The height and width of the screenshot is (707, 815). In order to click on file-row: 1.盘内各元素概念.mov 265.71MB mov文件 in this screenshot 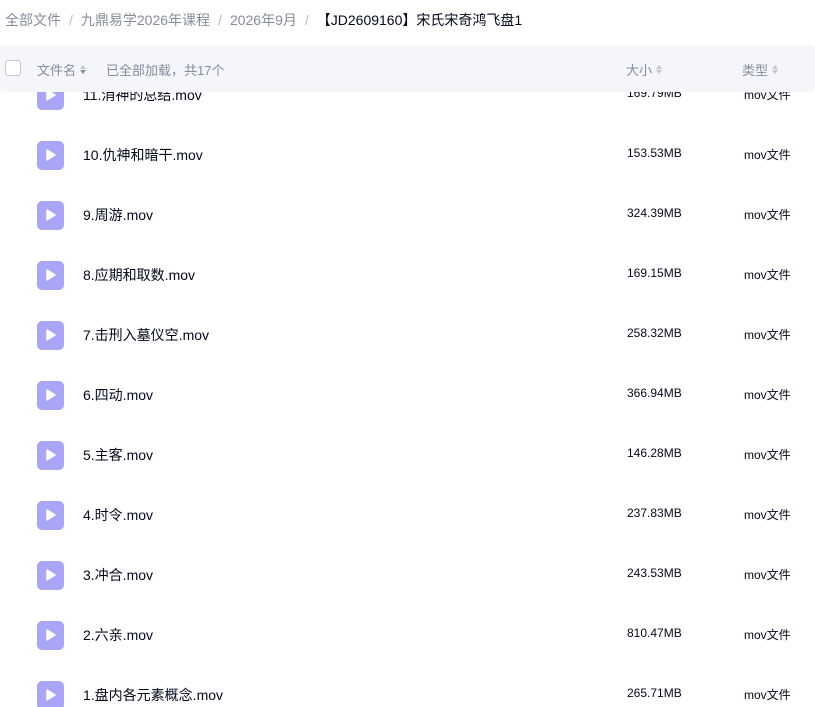, I will do `click(407, 686)`.